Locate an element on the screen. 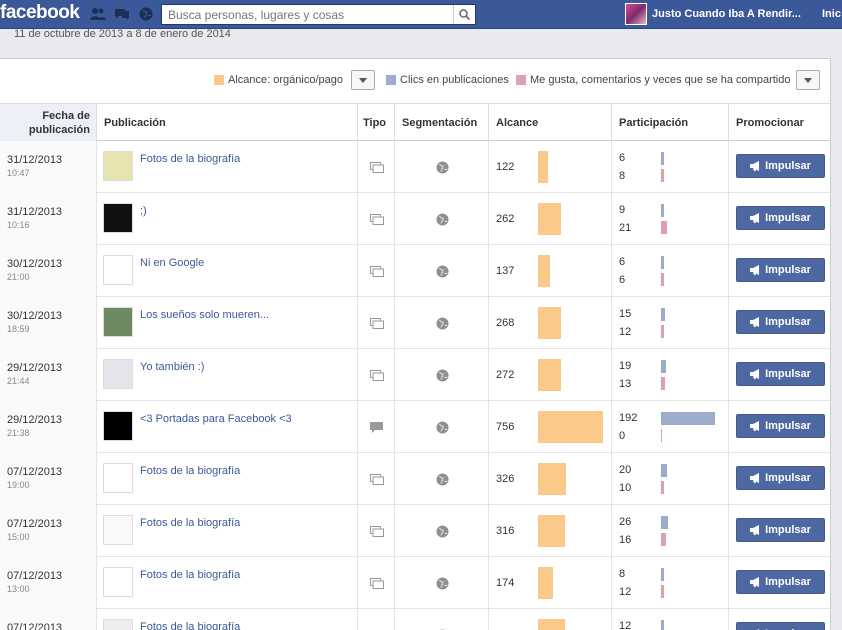 Image resolution: width=842 pixels, height=630 pixels. home-link: Inic is located at coordinates (831, 14).